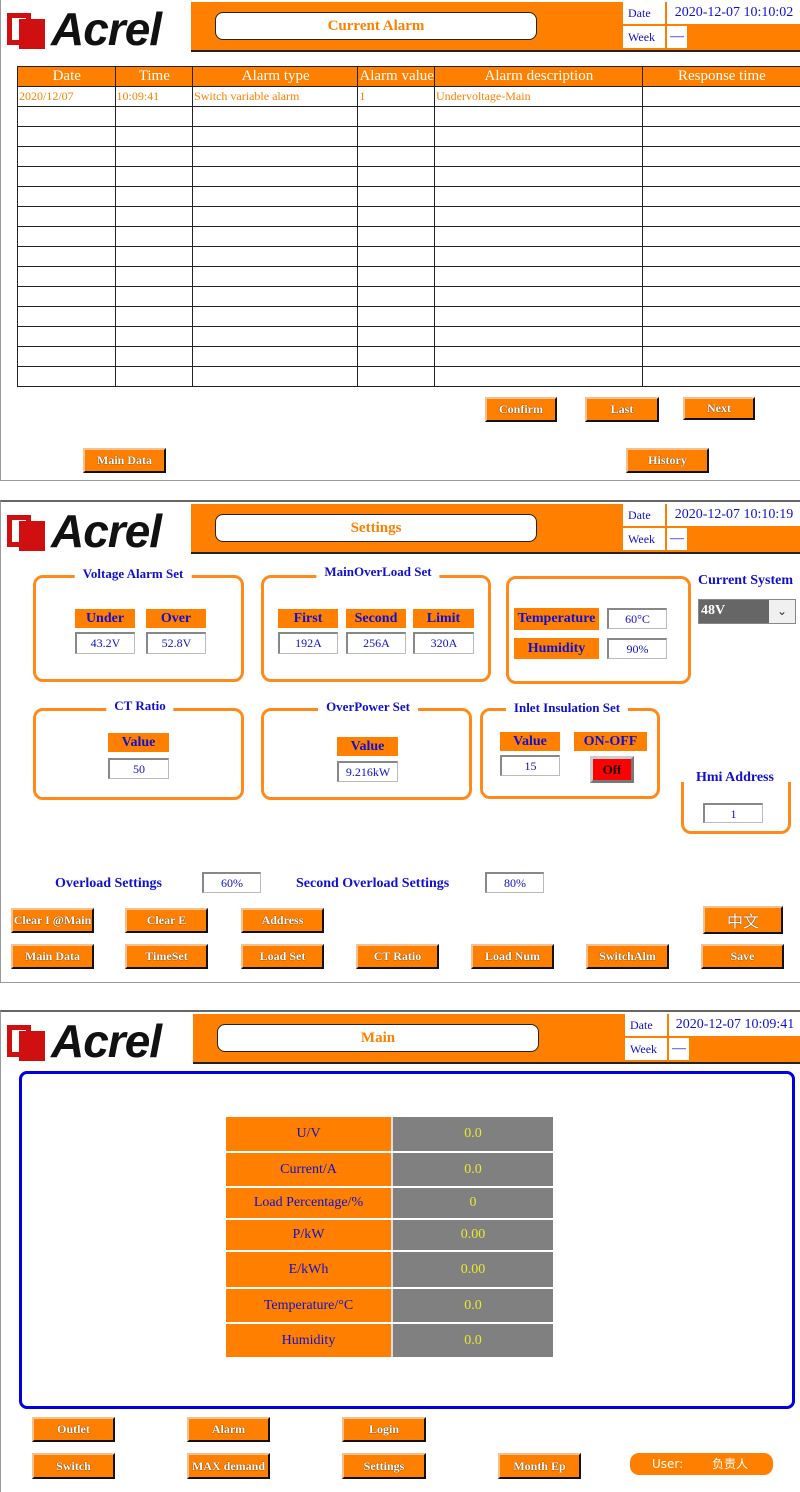 The width and height of the screenshot is (800, 1492). Describe the element at coordinates (166, 956) in the screenshot. I see `time-set-button: TimeSet` at that location.